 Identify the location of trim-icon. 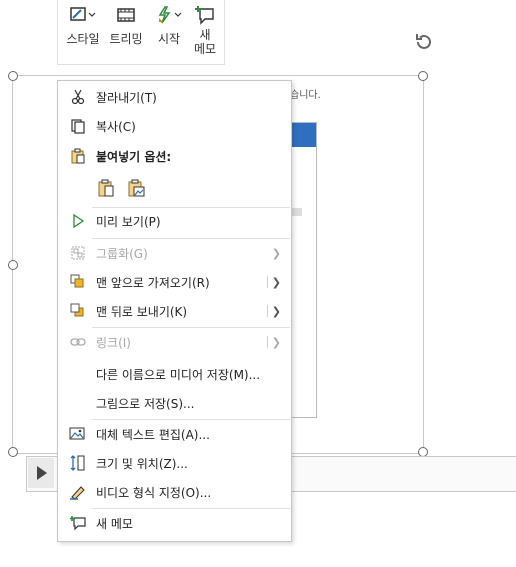
(126, 15).